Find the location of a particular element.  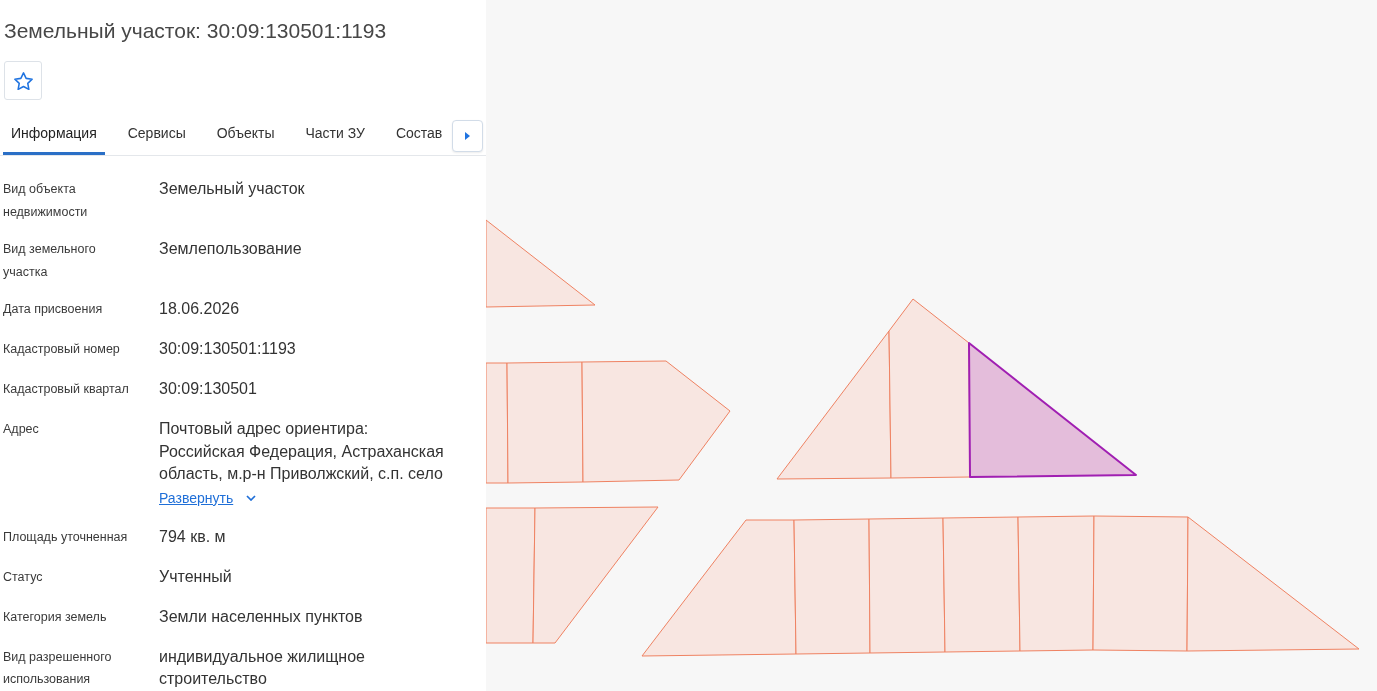

property-value: Землепользование is located at coordinates (231, 249).